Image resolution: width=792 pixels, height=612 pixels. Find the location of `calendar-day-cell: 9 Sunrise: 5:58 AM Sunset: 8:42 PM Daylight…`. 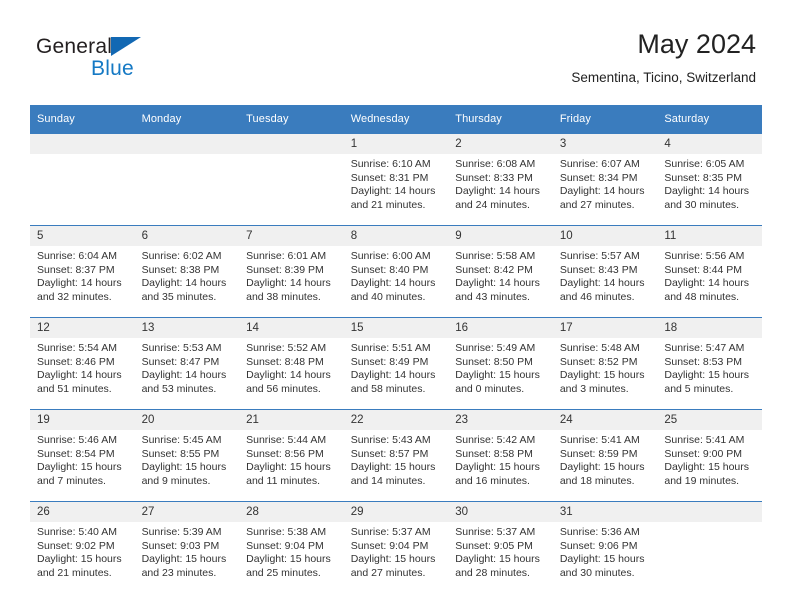

calendar-day-cell: 9 Sunrise: 5:58 AM Sunset: 8:42 PM Daylight… is located at coordinates (500, 271).